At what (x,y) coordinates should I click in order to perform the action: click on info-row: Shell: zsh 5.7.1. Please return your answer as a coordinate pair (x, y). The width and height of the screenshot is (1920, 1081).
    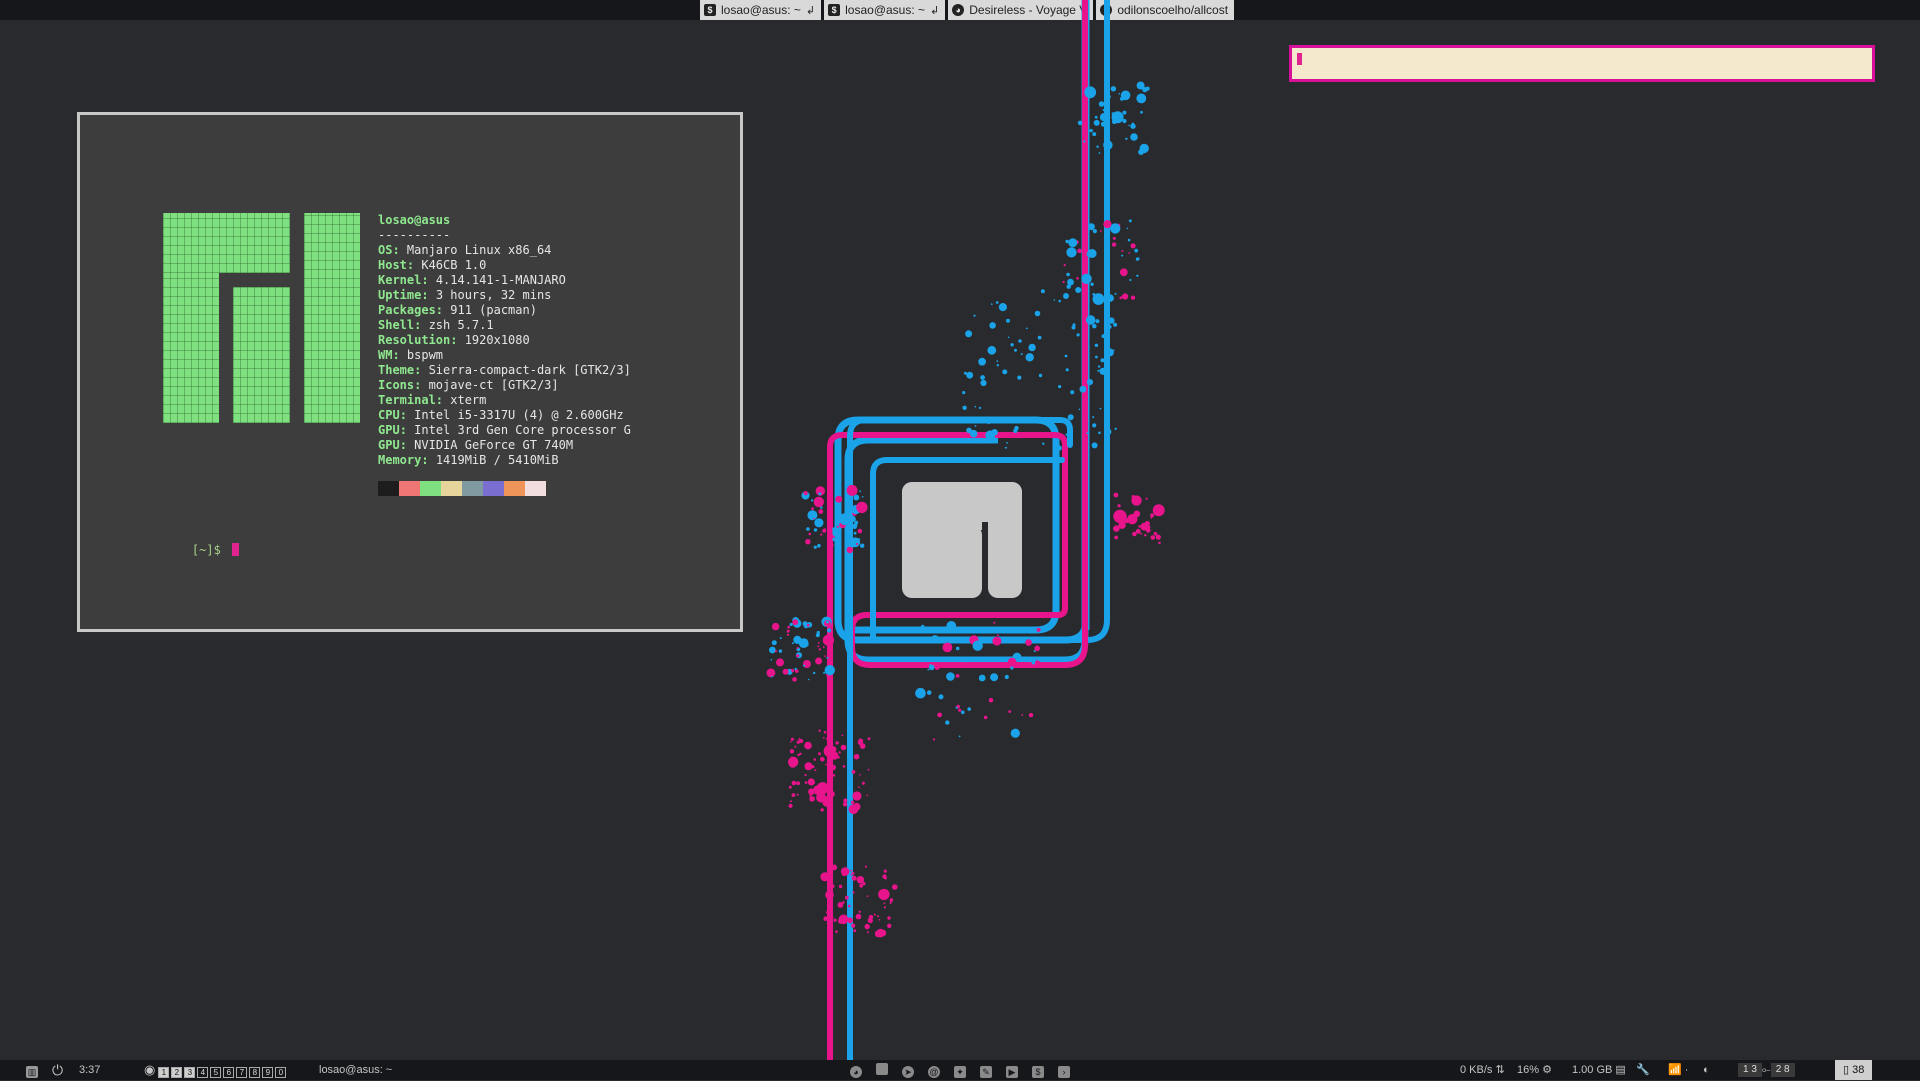
    Looking at the image, I should click on (436, 325).